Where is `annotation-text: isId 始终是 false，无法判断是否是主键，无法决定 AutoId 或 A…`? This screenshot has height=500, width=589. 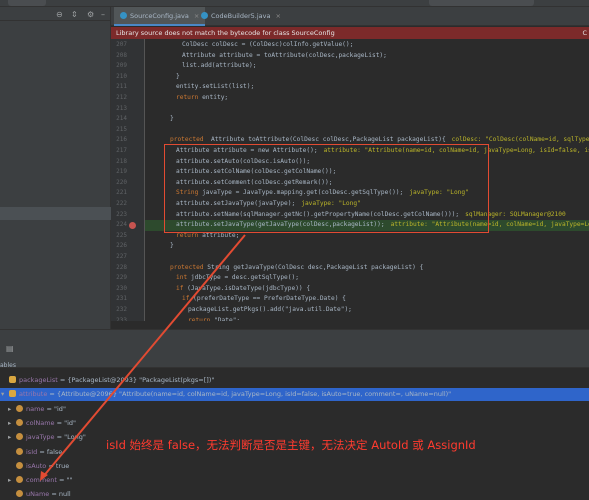
annotation-text: isId 始终是 false，无法判断是否是主键，无法决定 AutoId 或 A… is located at coordinates (291, 445).